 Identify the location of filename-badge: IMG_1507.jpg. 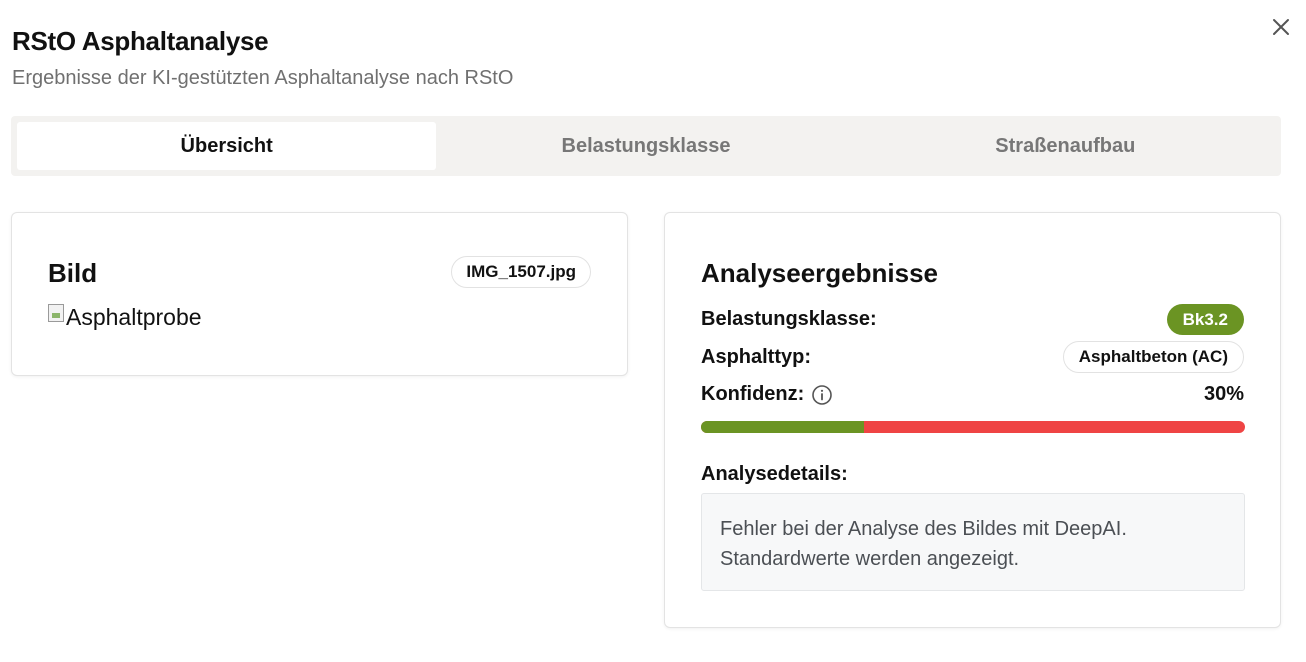
(521, 272).